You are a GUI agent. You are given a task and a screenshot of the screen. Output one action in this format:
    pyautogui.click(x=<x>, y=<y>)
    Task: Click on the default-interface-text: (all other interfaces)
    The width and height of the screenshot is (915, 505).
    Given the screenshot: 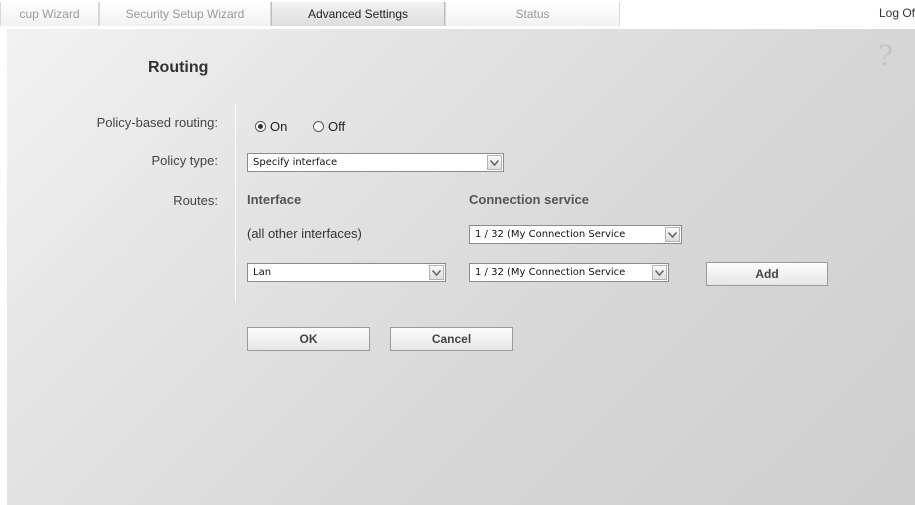 What is the action you would take?
    pyautogui.click(x=304, y=233)
    